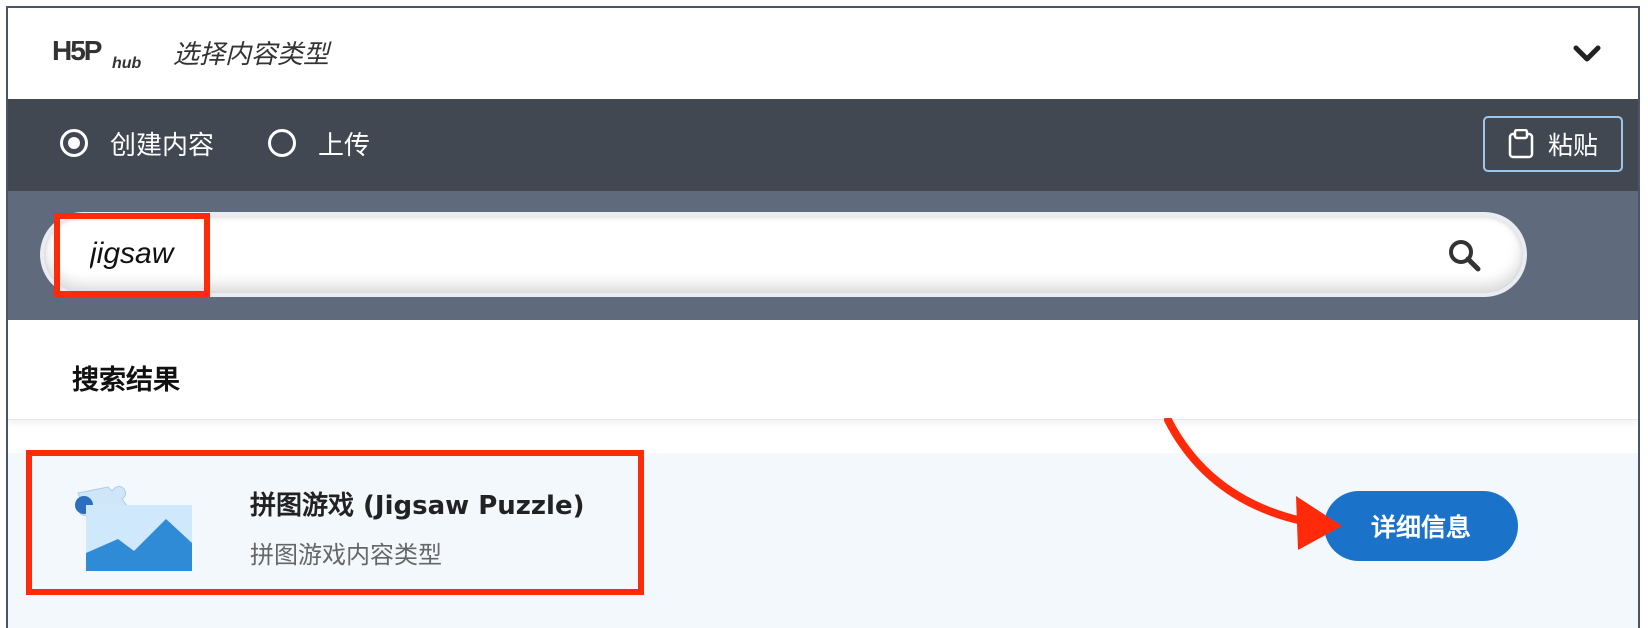 The height and width of the screenshot is (628, 1648). I want to click on hub-title: 选择内容类型, so click(251, 55).